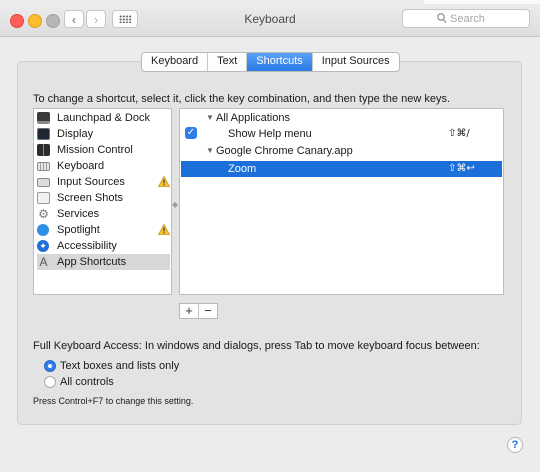 This screenshot has width=540, height=472. I want to click on tab-bar: Keyboard Text Shortcuts Input Sources, so click(270, 62).